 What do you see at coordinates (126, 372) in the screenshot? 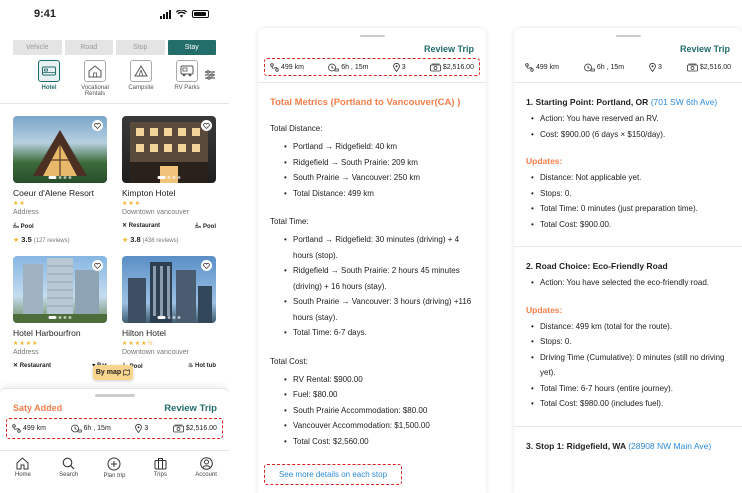
I see `map-icon` at bounding box center [126, 372].